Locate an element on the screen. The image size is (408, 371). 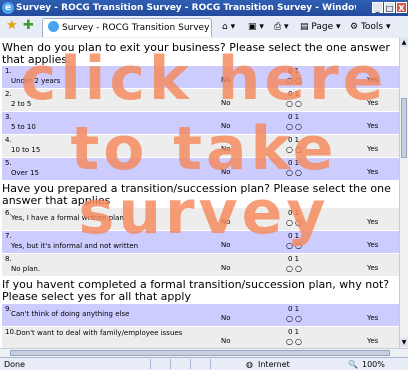
table-row: 3. 5 to 10 No 0 1 ○○ Yes is located at coordinates (200, 123).